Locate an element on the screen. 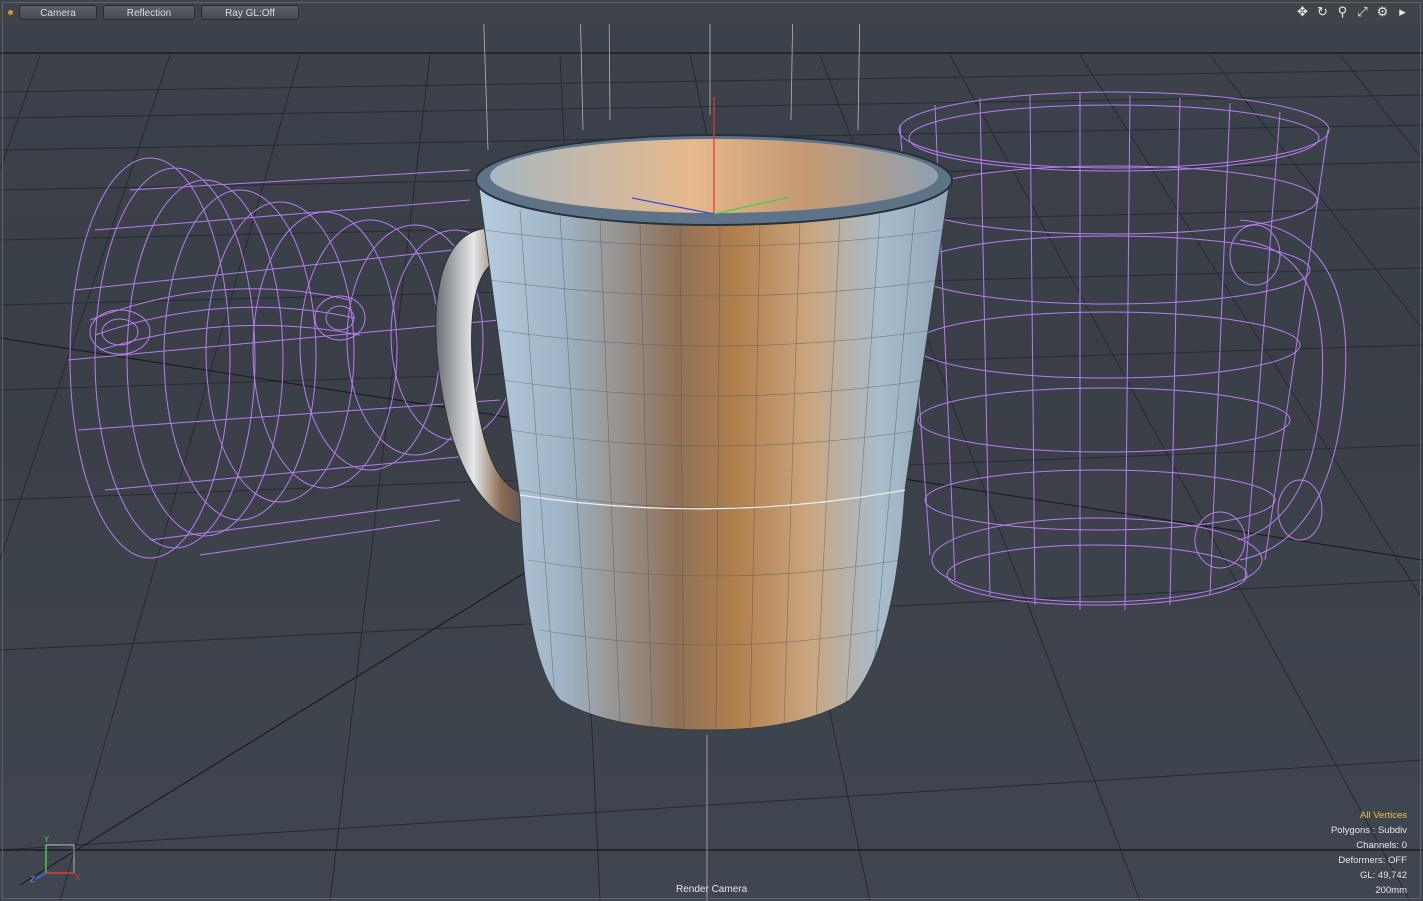 Image resolution: width=1423 pixels, height=901 pixels. viewport-nav-icons: ✥ ↻ ⚲ ⤢ ⚙ ▸ is located at coordinates (1352, 11).